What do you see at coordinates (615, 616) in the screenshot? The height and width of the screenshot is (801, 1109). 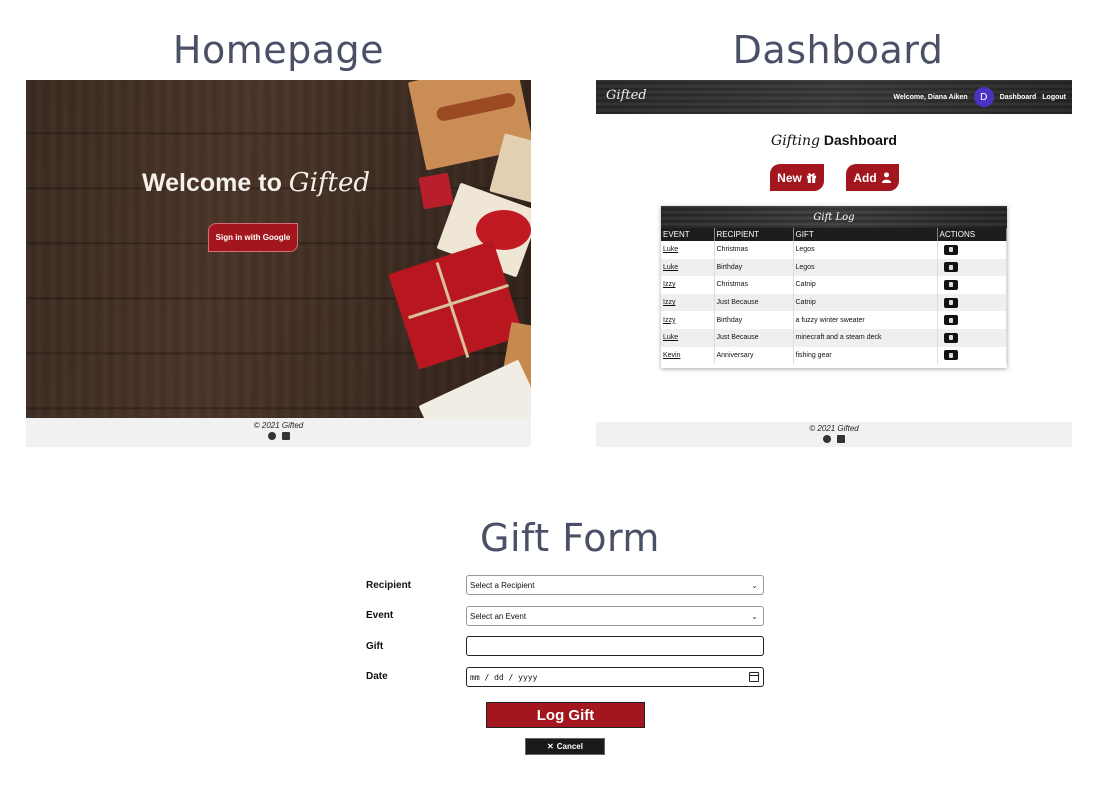 I see `event-select: Select an Event ⌄` at bounding box center [615, 616].